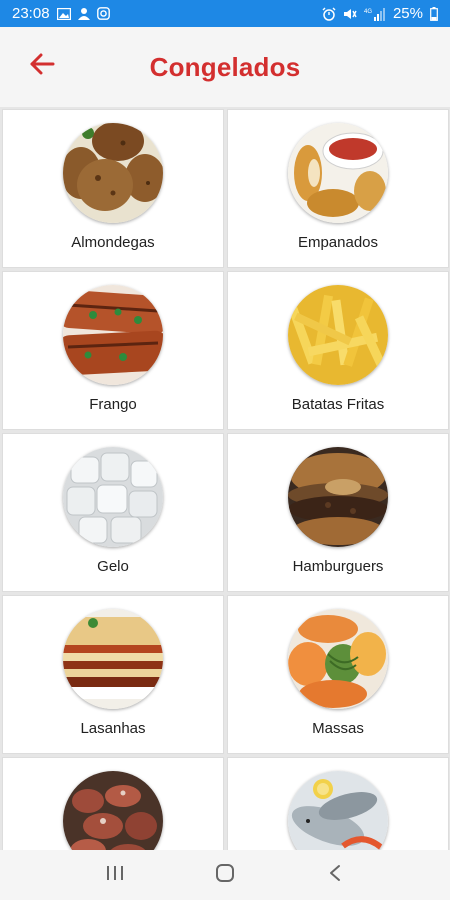  I want to click on category-card-empanados: Empanados, so click(338, 188).